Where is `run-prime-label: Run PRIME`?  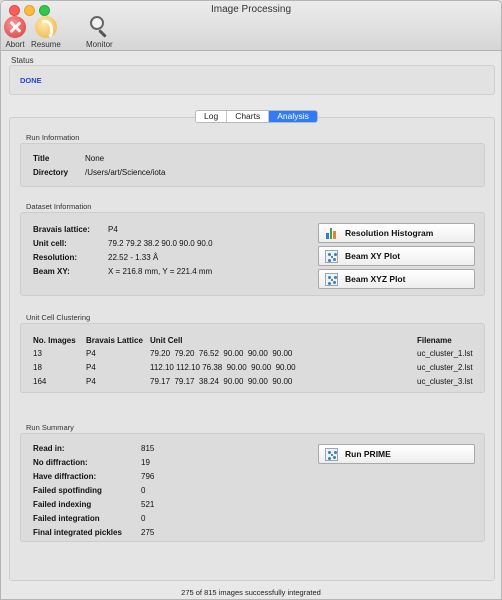
run-prime-label: Run PRIME is located at coordinates (368, 454).